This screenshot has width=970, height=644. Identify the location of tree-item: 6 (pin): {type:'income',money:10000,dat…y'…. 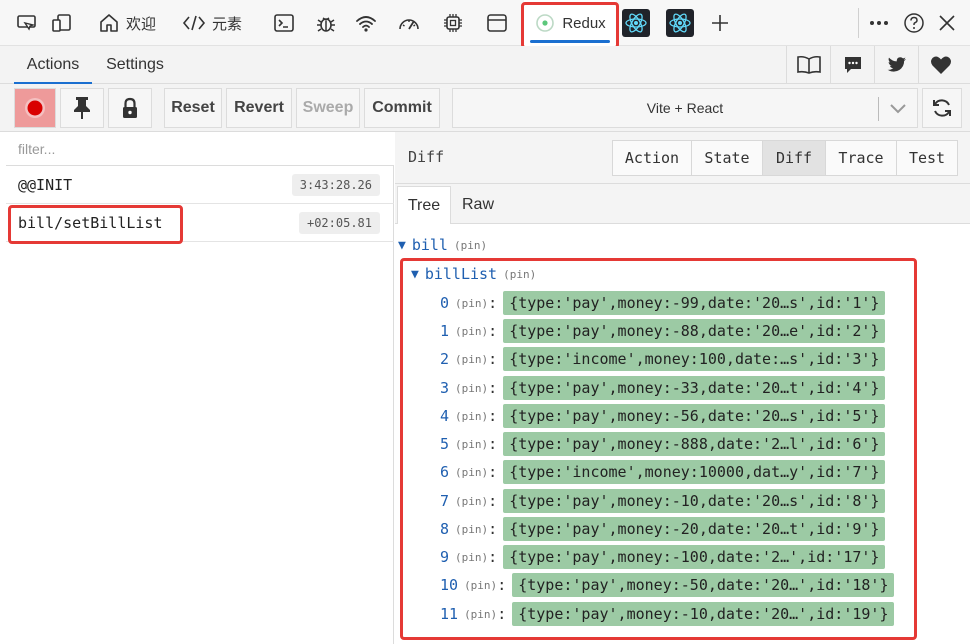
(663, 472).